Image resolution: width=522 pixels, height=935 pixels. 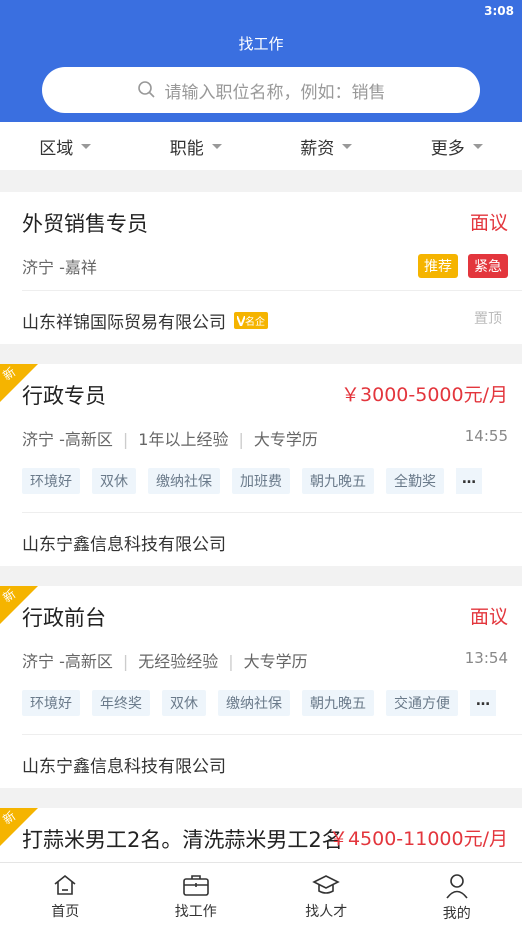 What do you see at coordinates (147, 90) in the screenshot?
I see `search-icon` at bounding box center [147, 90].